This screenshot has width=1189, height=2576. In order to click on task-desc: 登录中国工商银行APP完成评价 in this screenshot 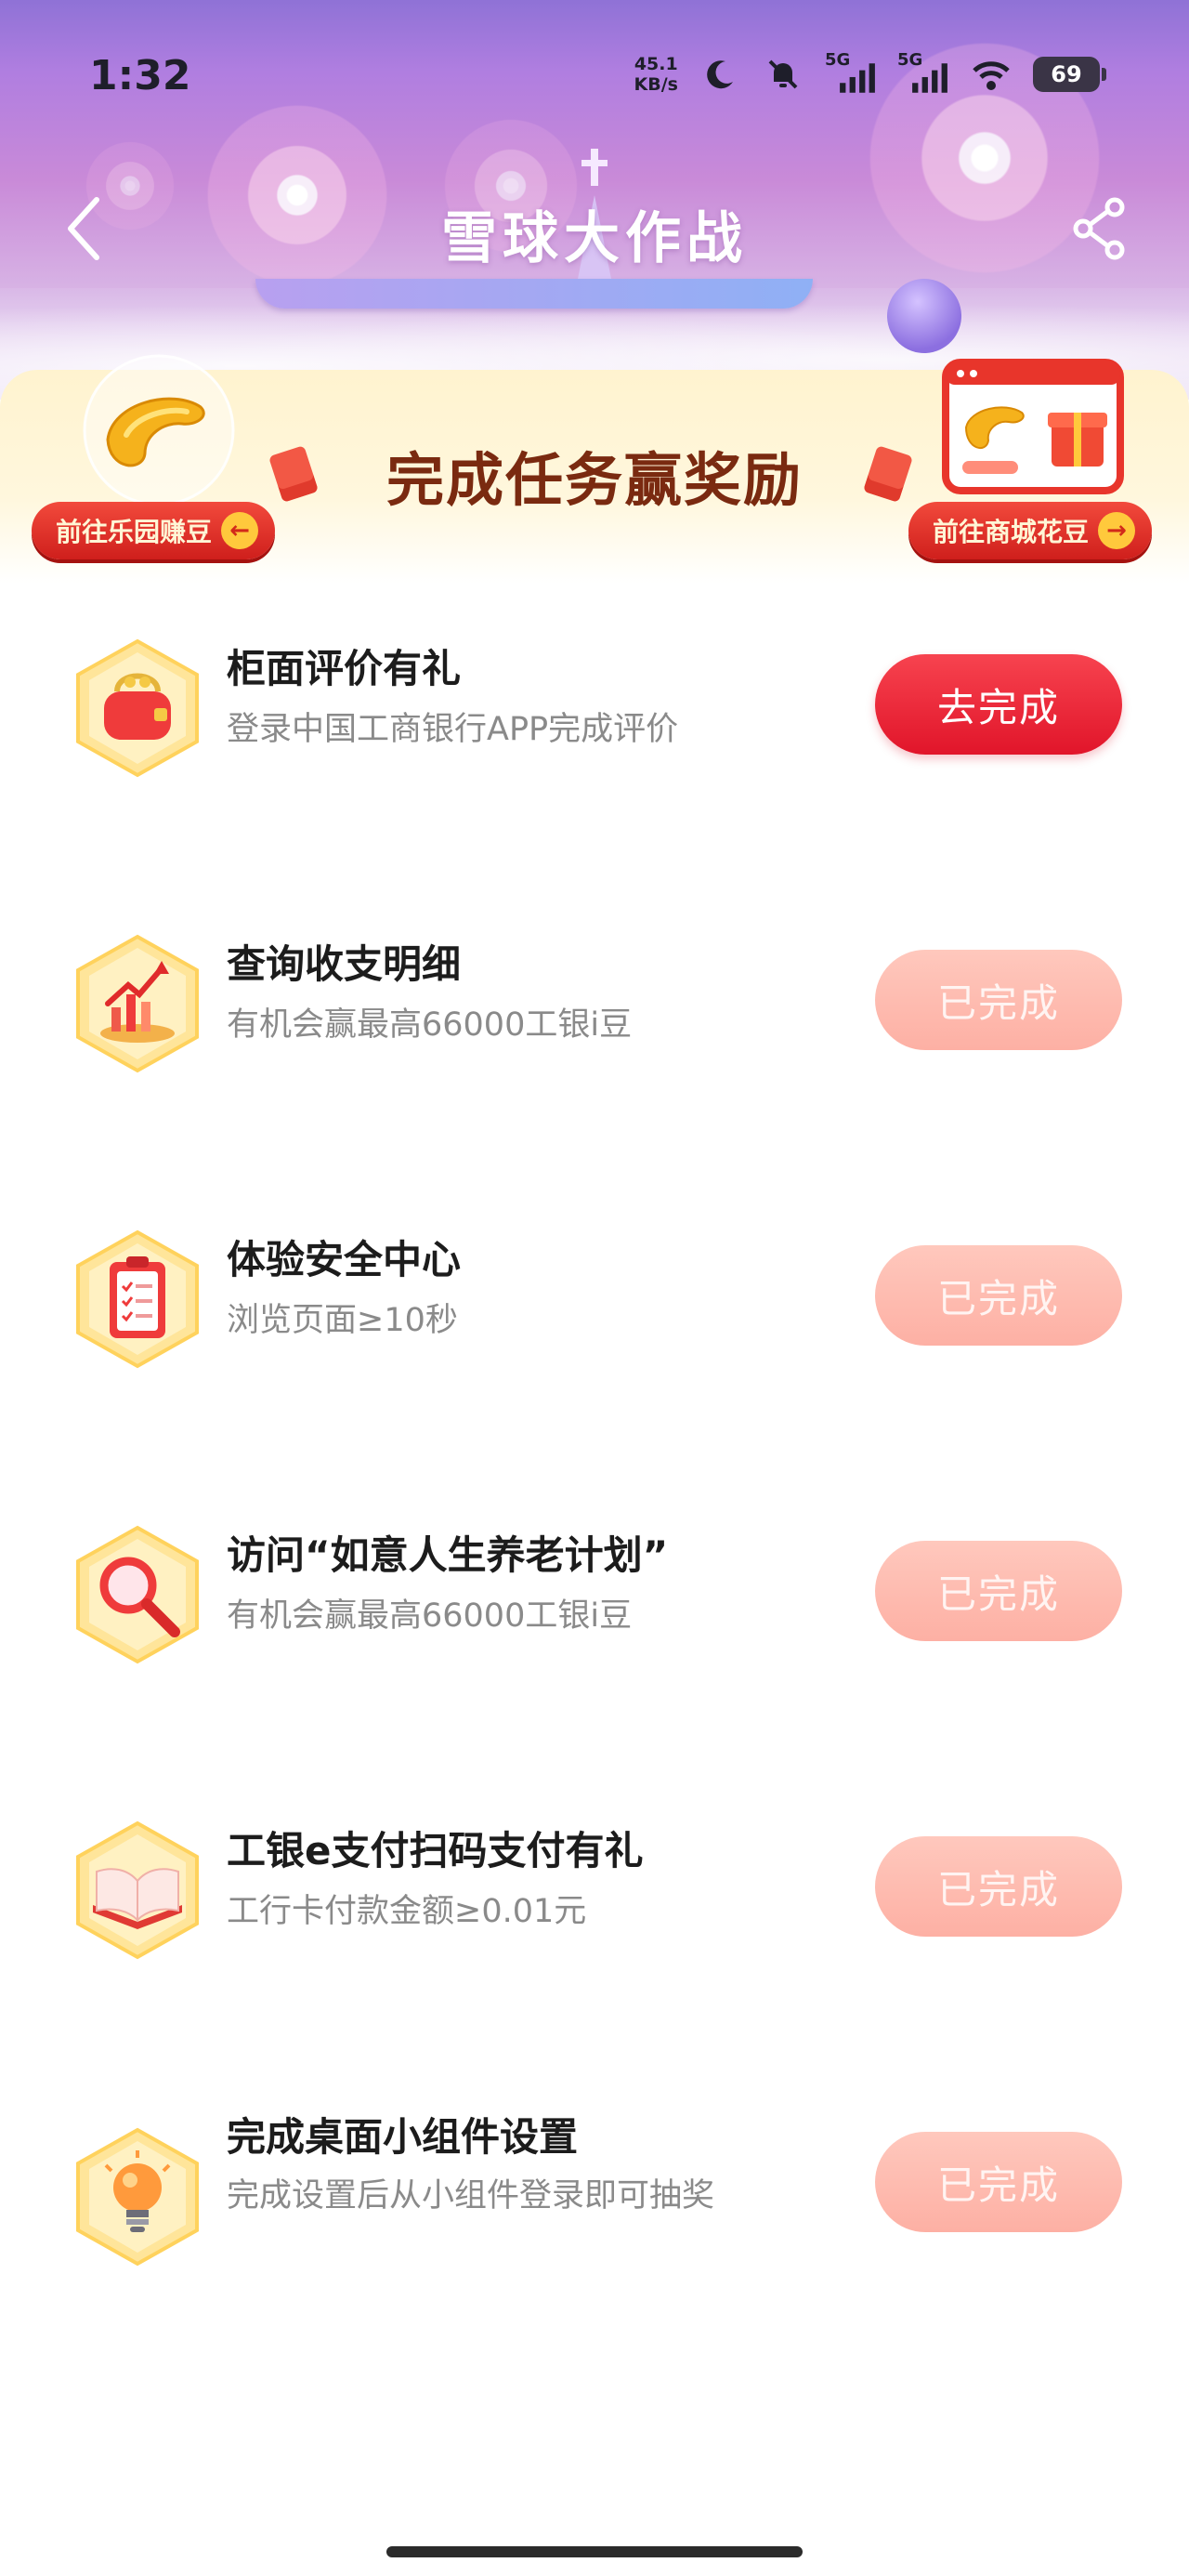, I will do `click(453, 729)`.